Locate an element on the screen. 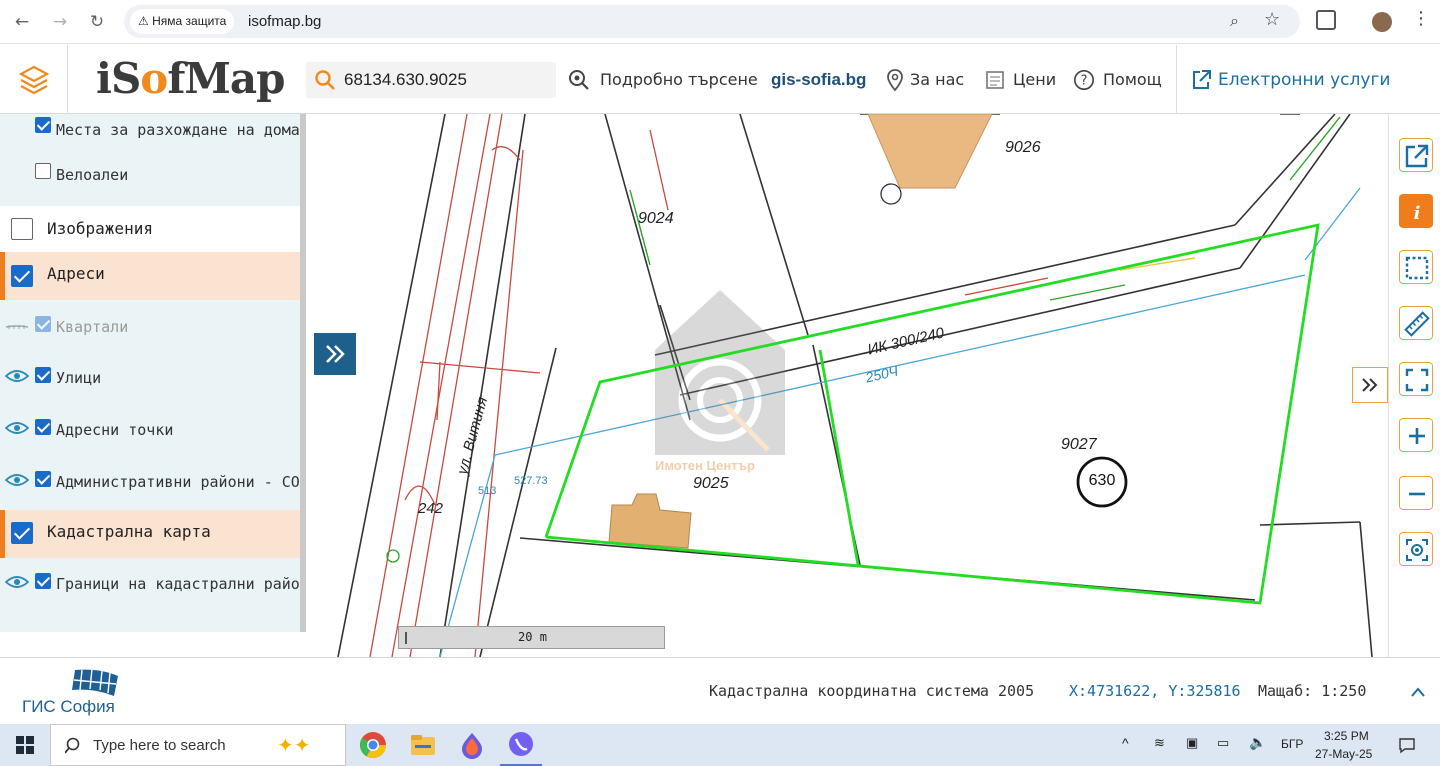  forward-icon: → is located at coordinates (60, 22).